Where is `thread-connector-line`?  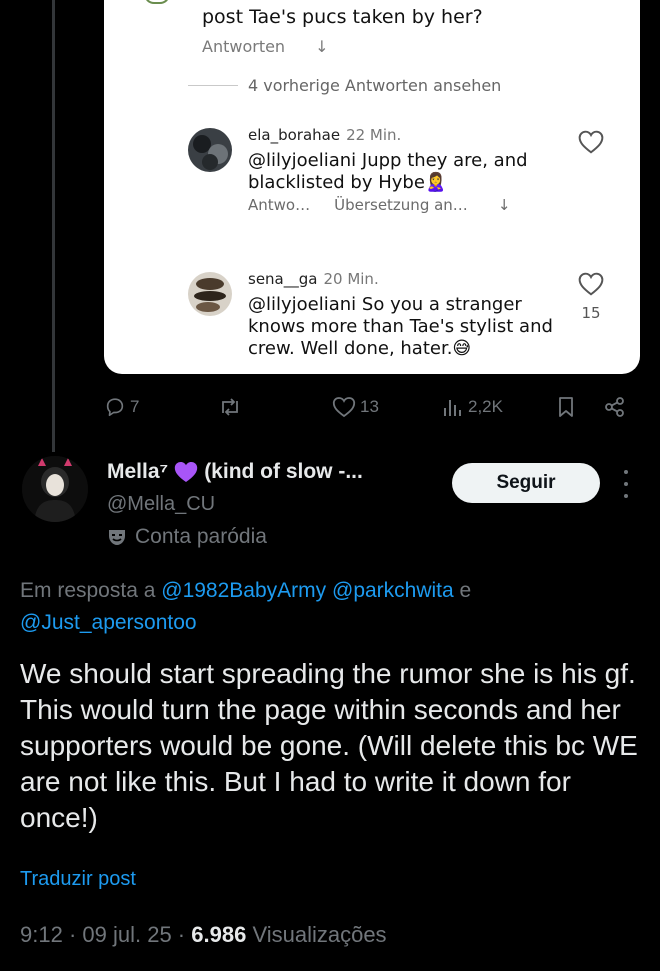
thread-connector-line is located at coordinates (53, 226).